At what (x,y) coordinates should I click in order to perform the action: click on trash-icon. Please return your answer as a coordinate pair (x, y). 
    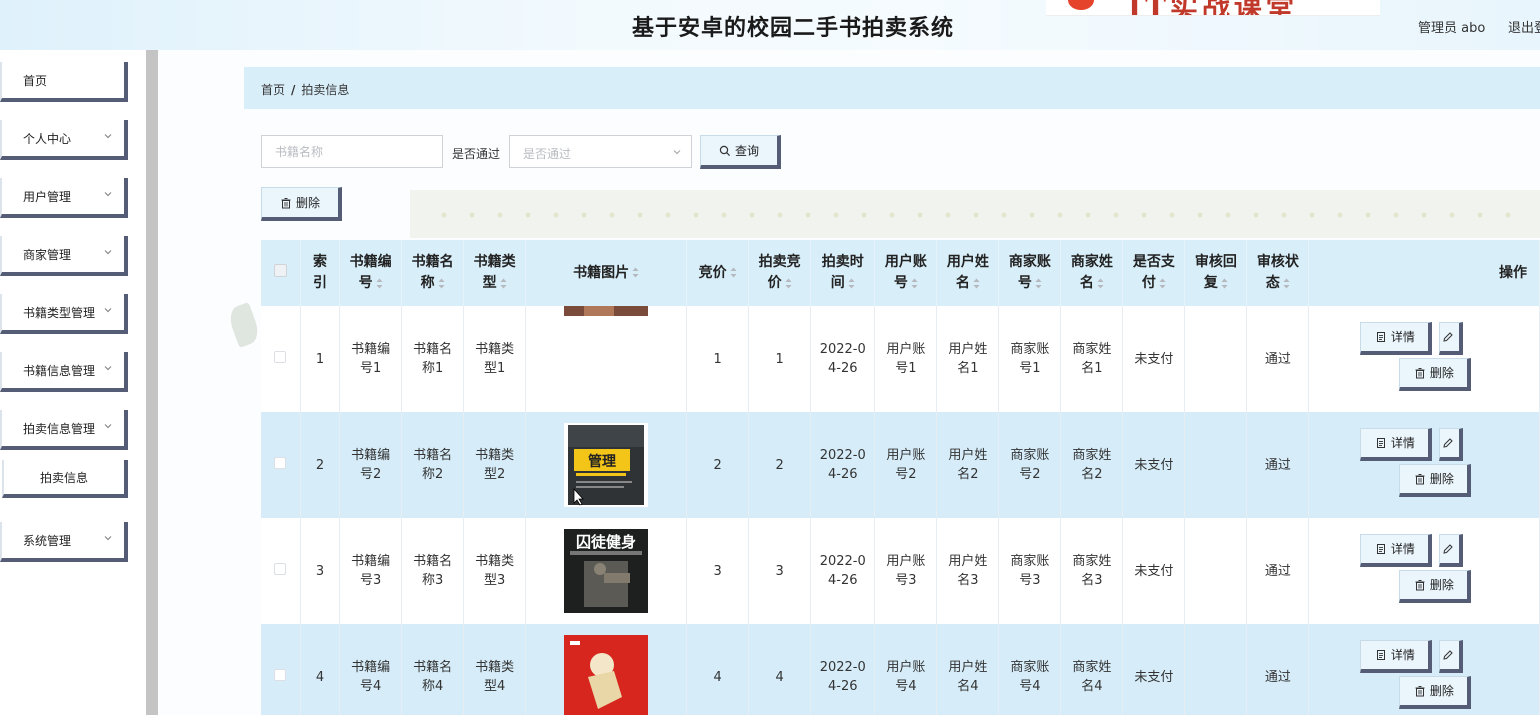
    Looking at the image, I should click on (1420, 691).